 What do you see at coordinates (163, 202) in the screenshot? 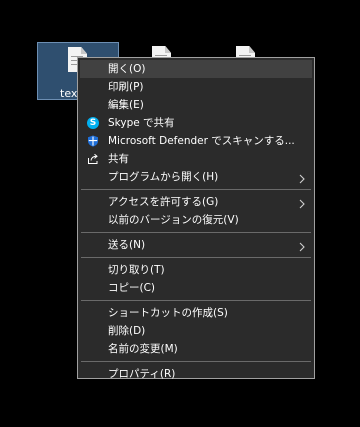
I see `menu-item-label: アクセスを許可する(G)` at bounding box center [163, 202].